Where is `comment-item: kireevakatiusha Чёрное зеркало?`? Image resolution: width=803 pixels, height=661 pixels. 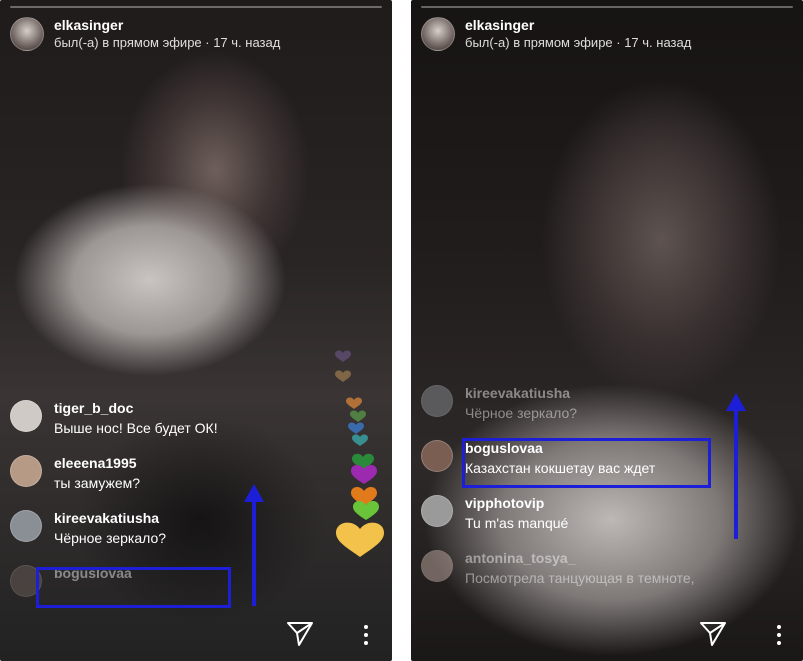
comment-item: kireevakatiusha Чёрное зеркало? is located at coordinates (571, 410).